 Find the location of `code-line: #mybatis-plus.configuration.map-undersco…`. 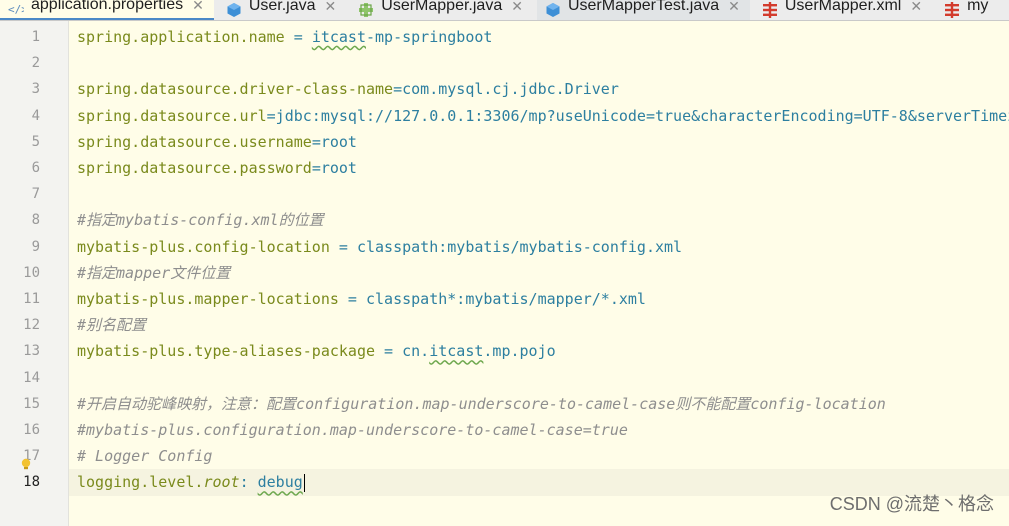

code-line: #mybatis-plus.configuration.map-undersco… is located at coordinates (539, 430).